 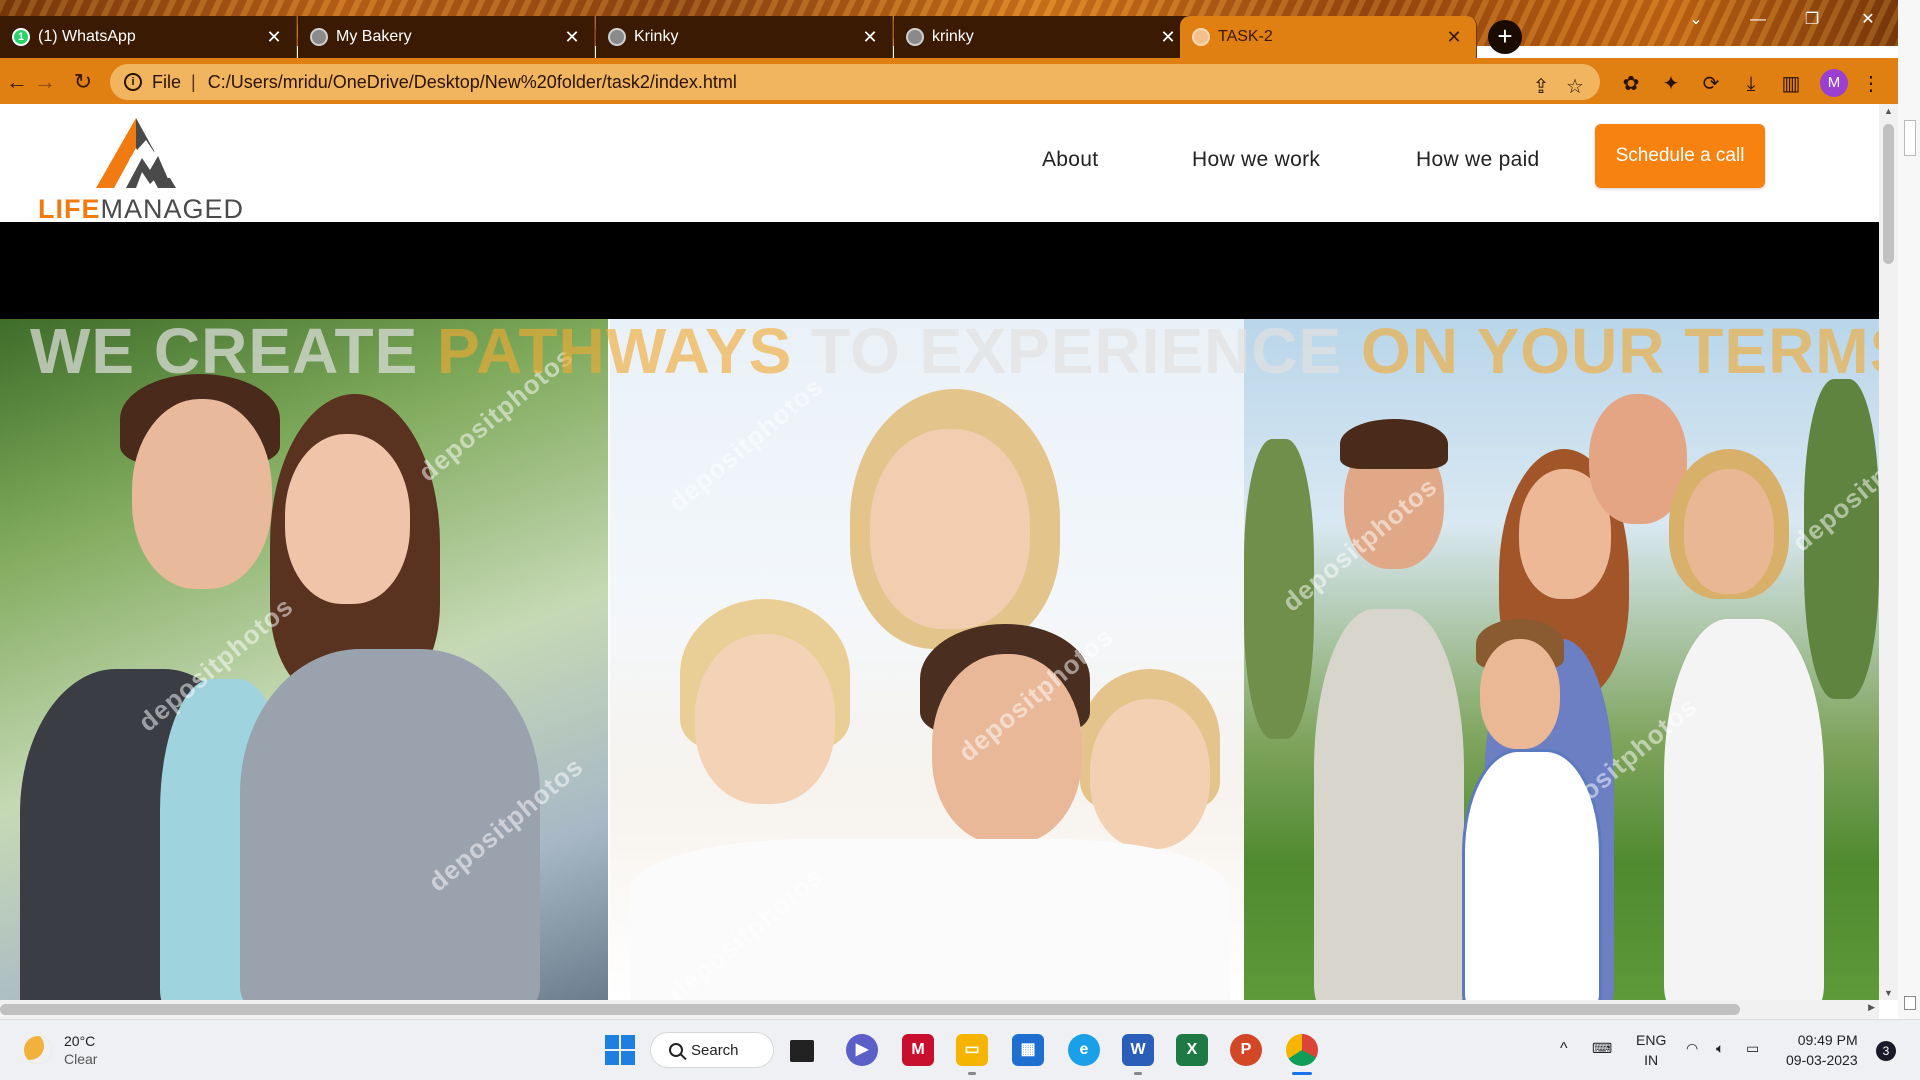 What do you see at coordinates (1888, 552) in the screenshot?
I see `vertical-scrollbar: ▲ ▼` at bounding box center [1888, 552].